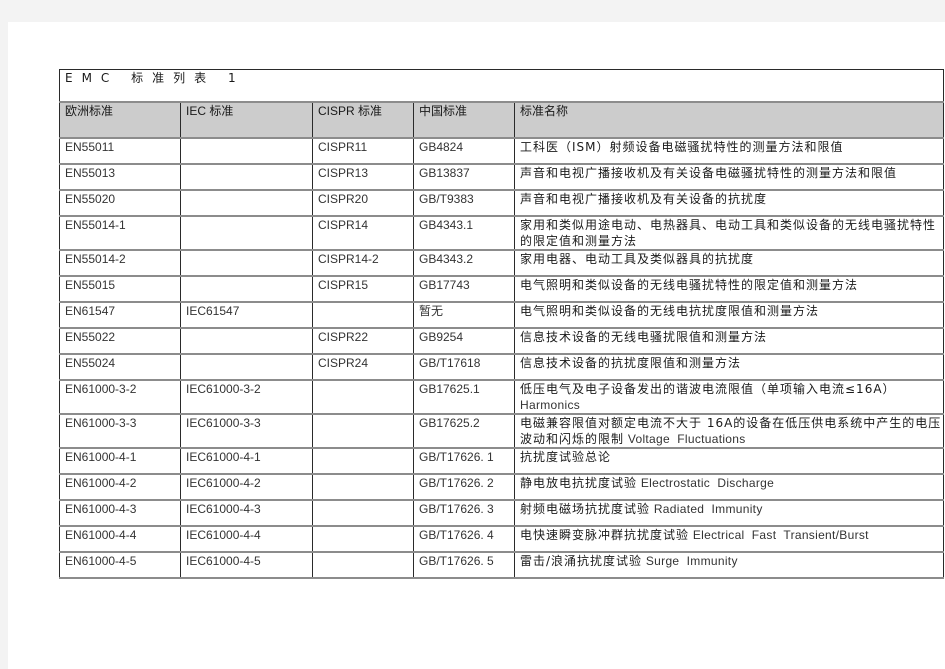  I want to click on cell-standard-name: 信息技术设备的抗扰度限值和测量方法, so click(729, 367).